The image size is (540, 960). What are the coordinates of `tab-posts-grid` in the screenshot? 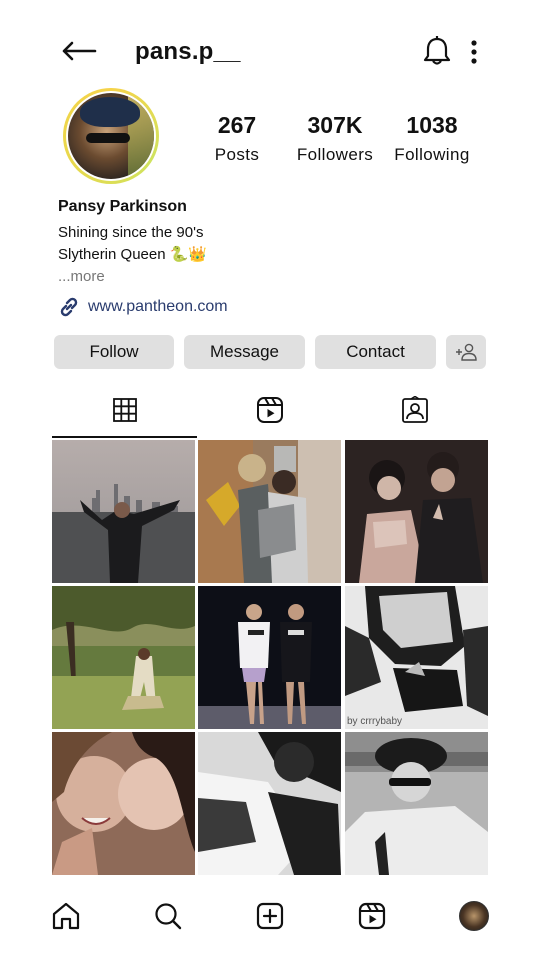 It's located at (124, 410).